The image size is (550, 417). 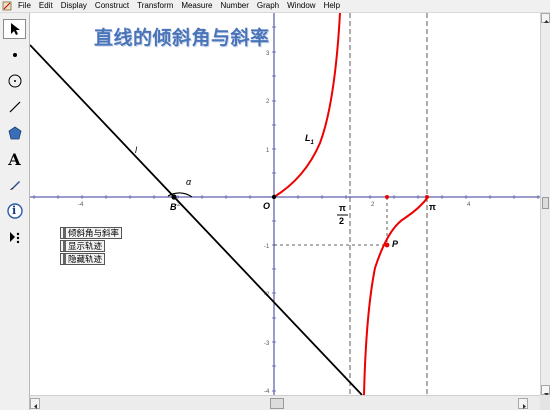 What do you see at coordinates (268, 54) in the screenshot?
I see `y-tick-label-3: 3` at bounding box center [268, 54].